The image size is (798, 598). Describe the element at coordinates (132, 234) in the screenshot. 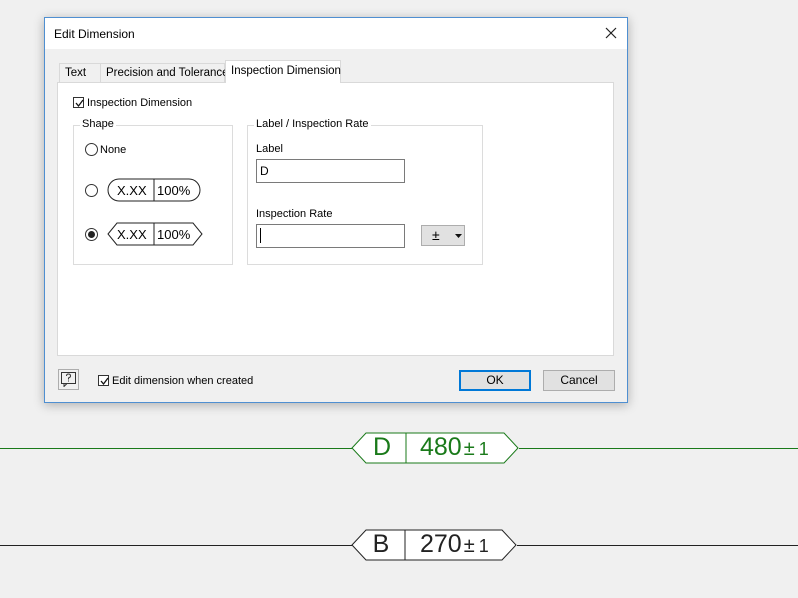

I see `pointed-shape-text: X.XX` at that location.